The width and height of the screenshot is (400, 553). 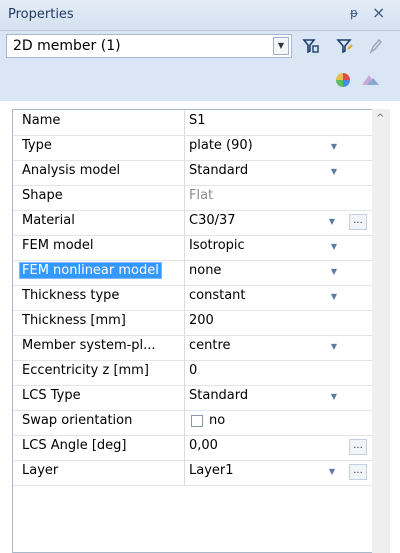 What do you see at coordinates (380, 118) in the screenshot?
I see `scroll-up-icon: ^` at bounding box center [380, 118].